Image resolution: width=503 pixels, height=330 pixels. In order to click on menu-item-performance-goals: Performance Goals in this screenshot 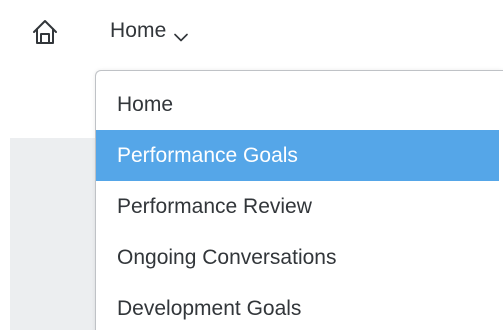, I will do `click(297, 155)`.